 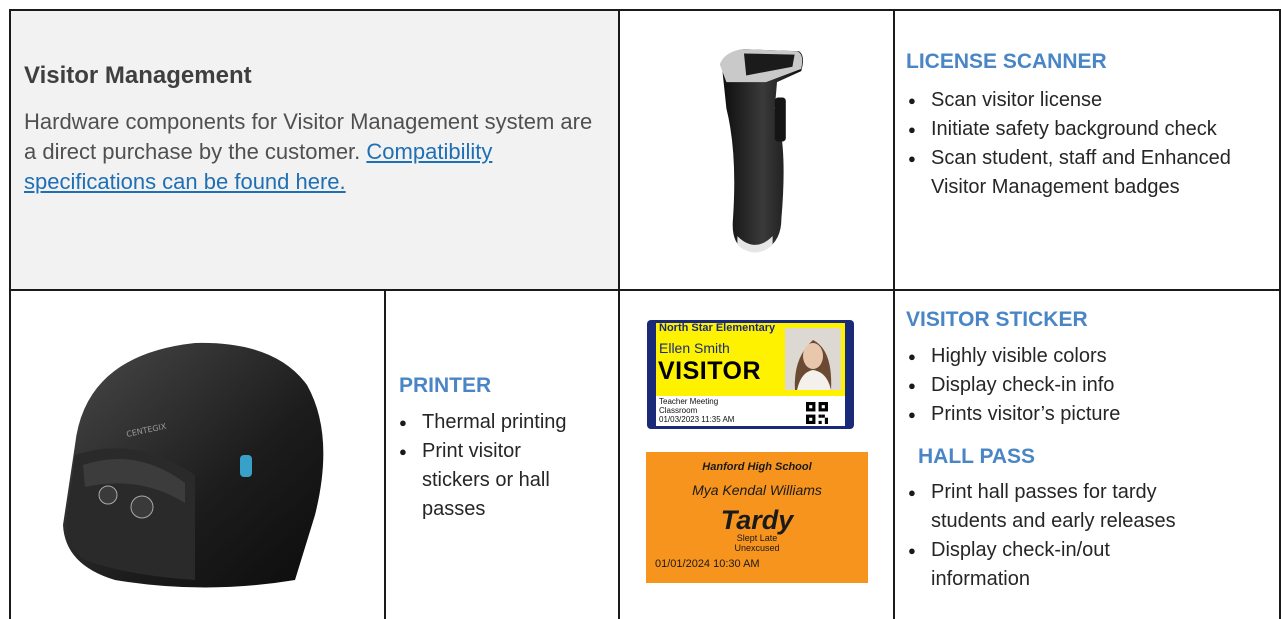 I want to click on sticker-location: Classroom, so click(x=678, y=410).